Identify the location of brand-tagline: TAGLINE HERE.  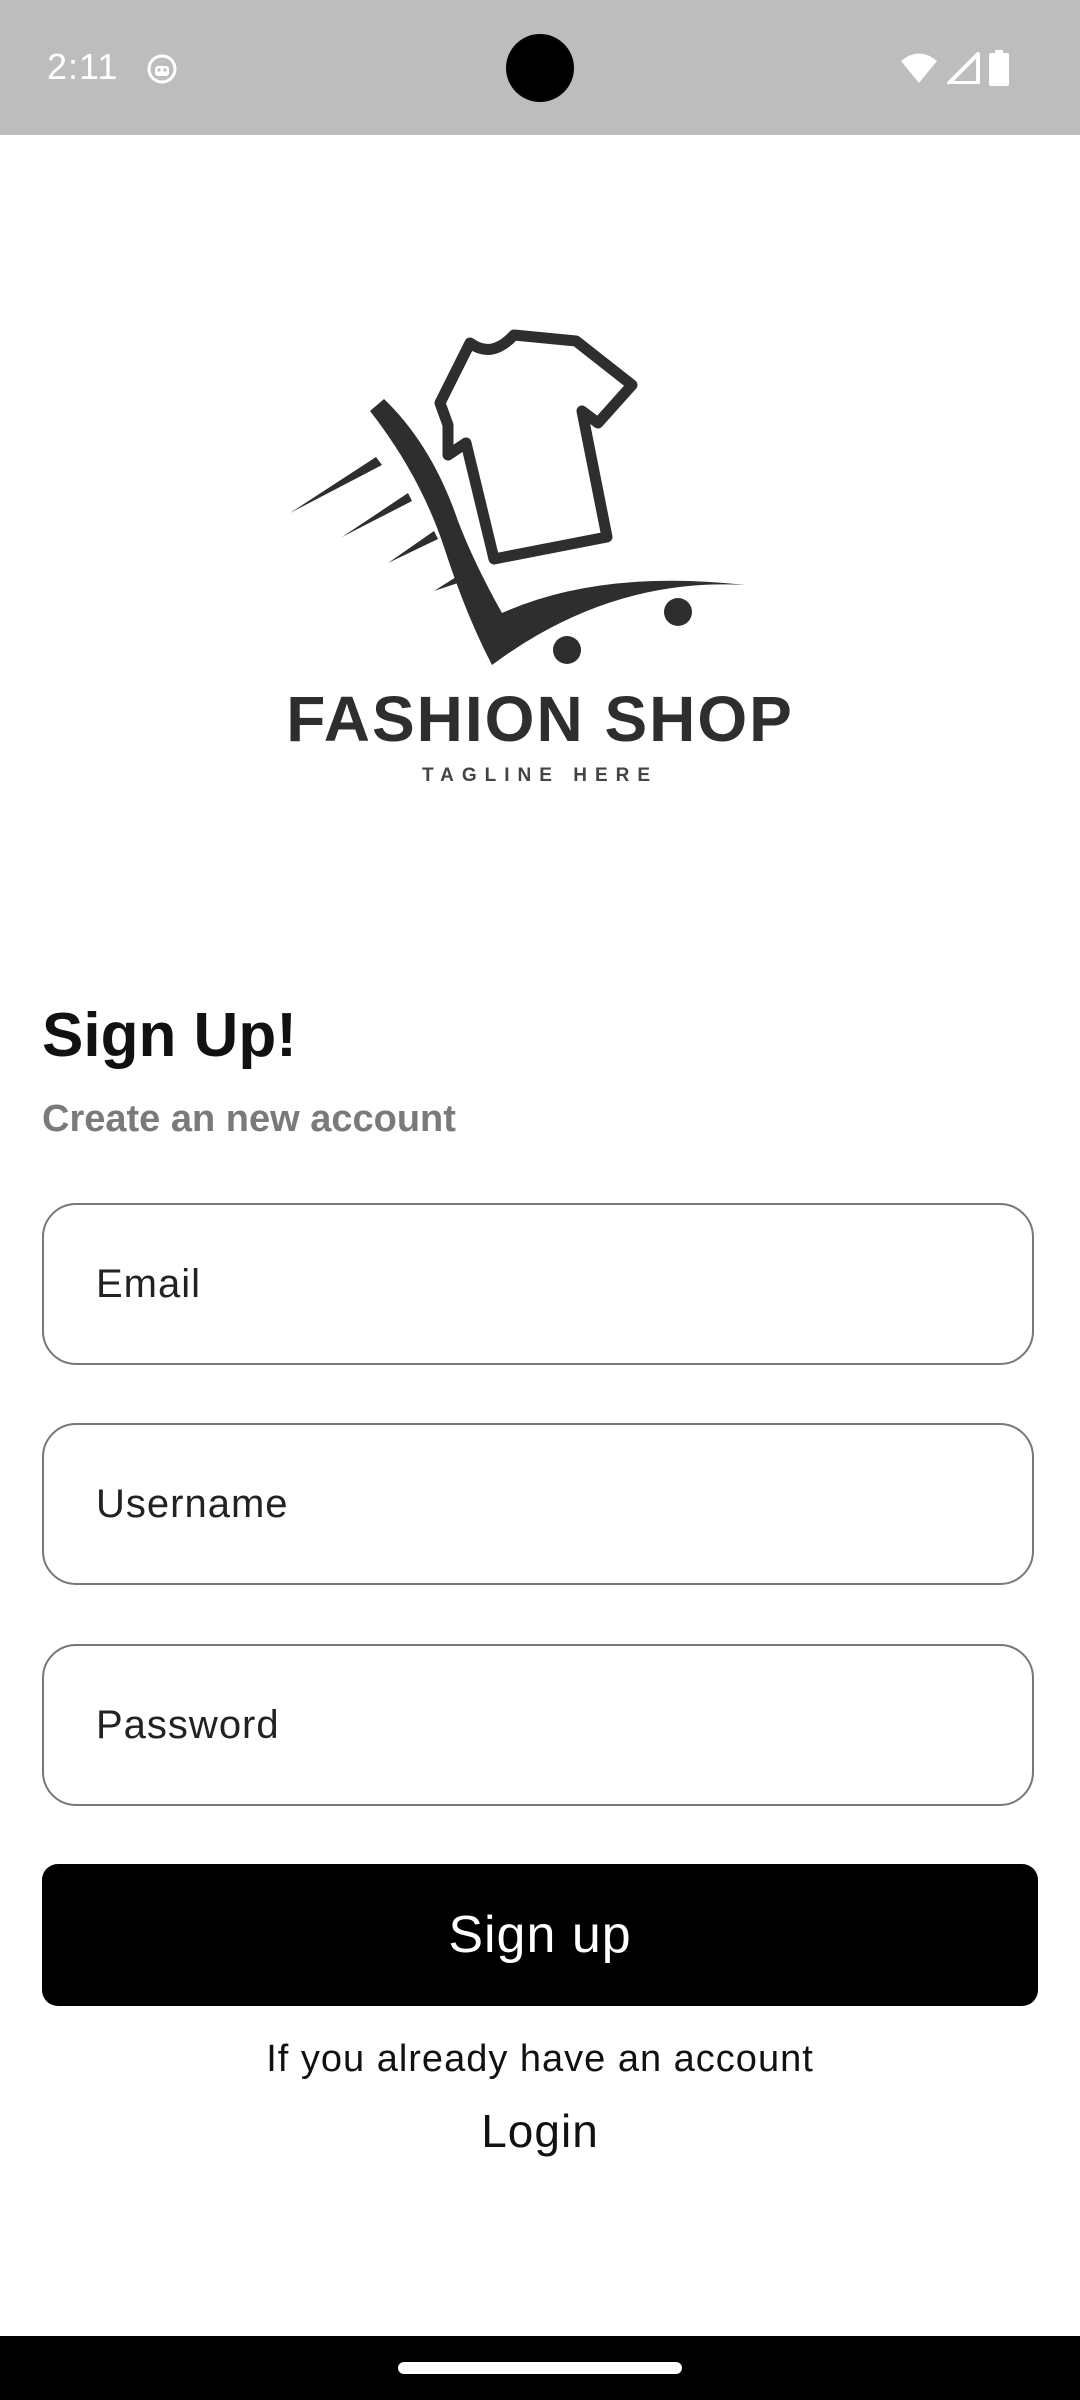
(540, 775).